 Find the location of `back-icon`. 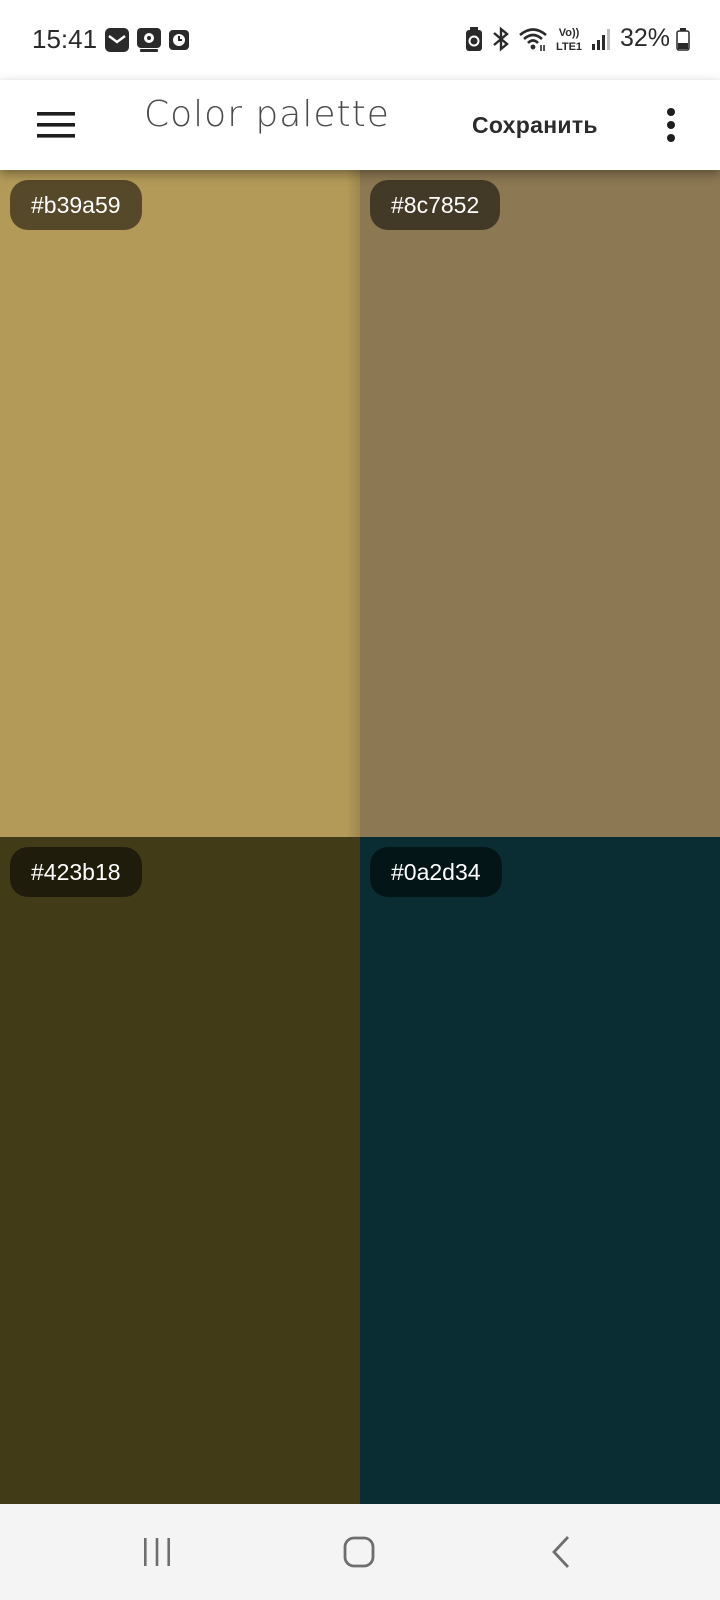

back-icon is located at coordinates (561, 1552).